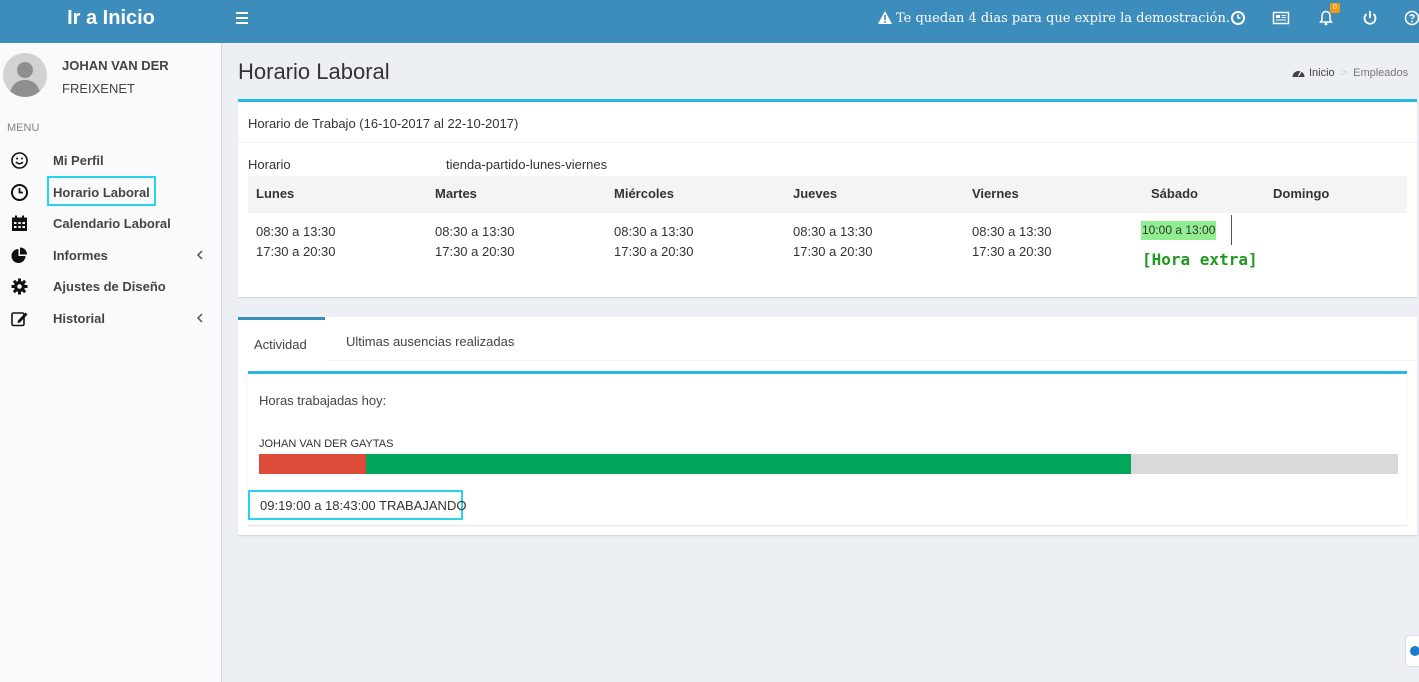 The width and height of the screenshot is (1419, 682). Describe the element at coordinates (885, 17) in the screenshot. I see `warning-icon` at that location.